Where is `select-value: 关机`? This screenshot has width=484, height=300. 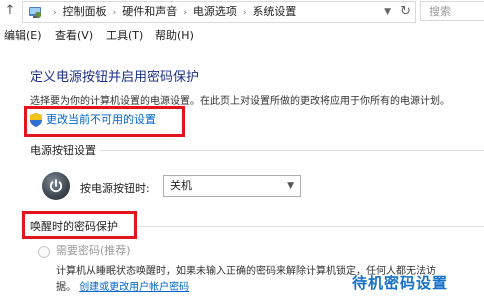 select-value: 关机 is located at coordinates (181, 185).